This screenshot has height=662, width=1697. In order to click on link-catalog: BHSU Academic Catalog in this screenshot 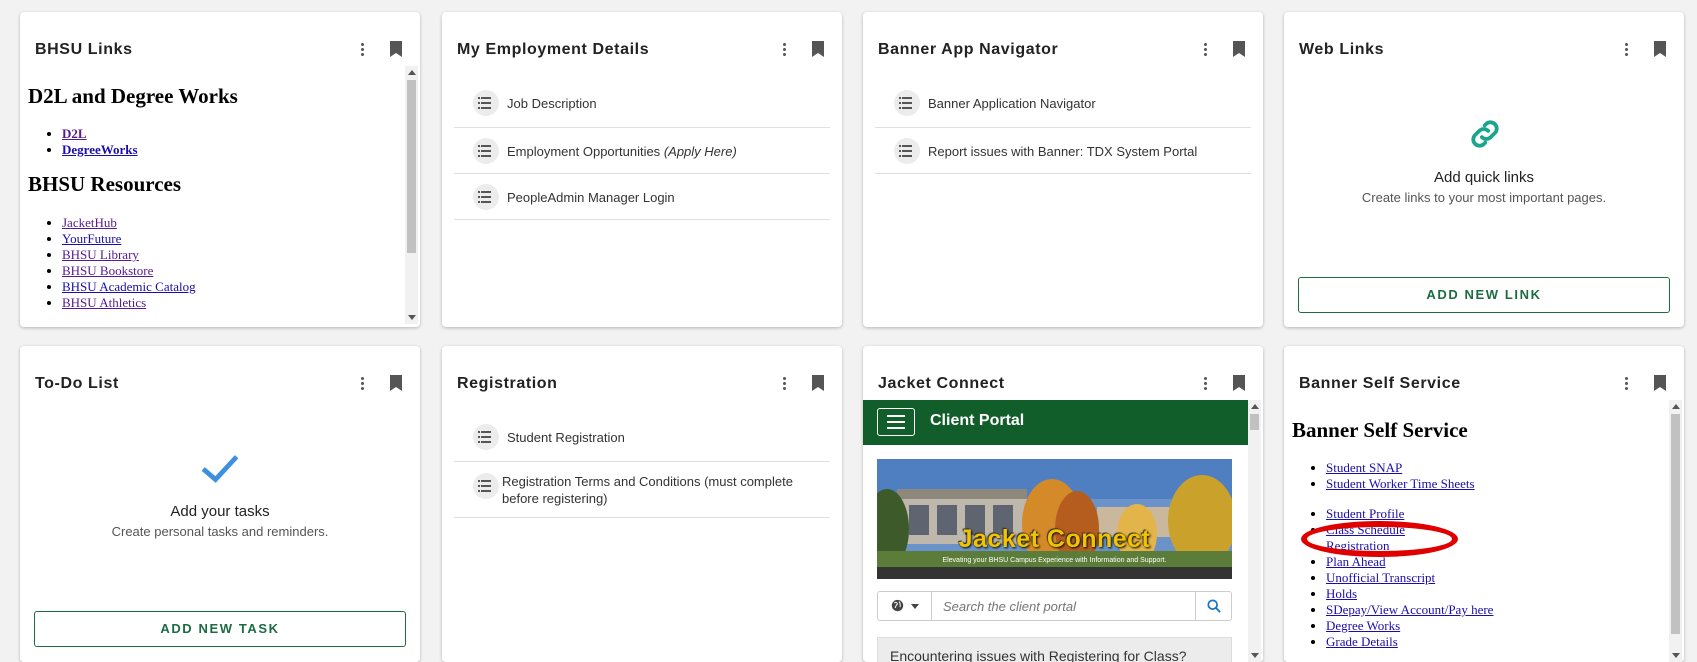, I will do `click(129, 286)`.